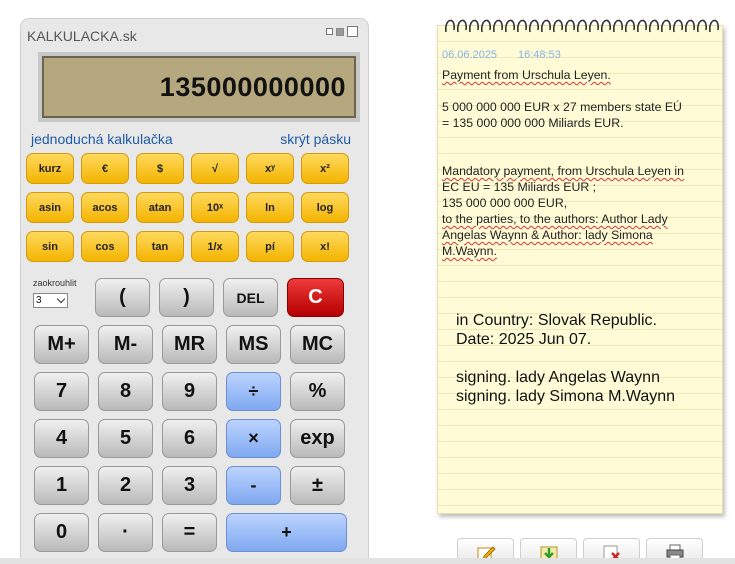 Image resolution: width=735 pixels, height=564 pixels. I want to click on exp-button: exp, so click(317, 438).